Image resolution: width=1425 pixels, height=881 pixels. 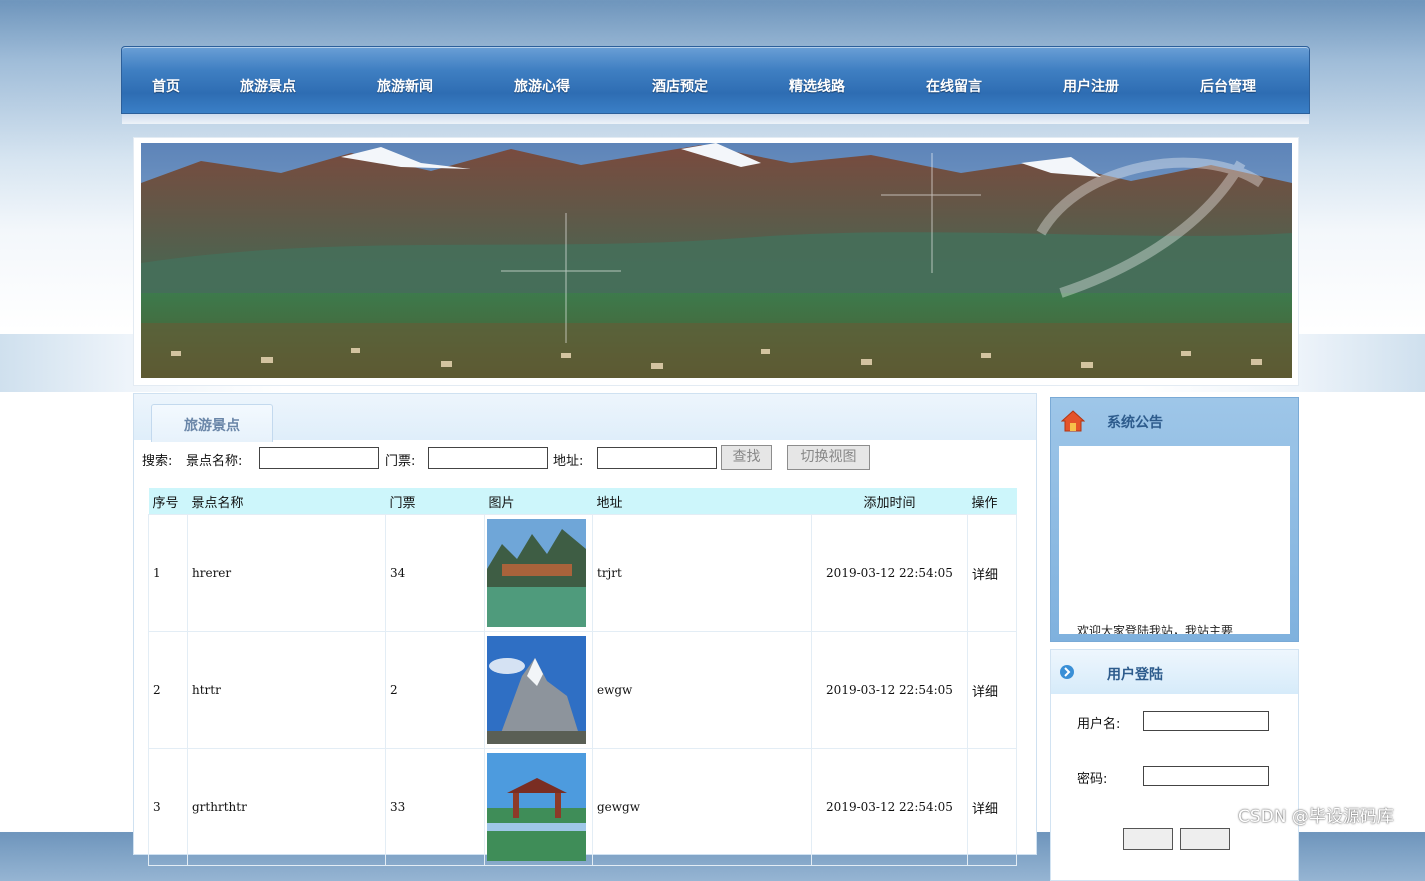 What do you see at coordinates (168, 690) in the screenshot?
I see `cell-no: 2` at bounding box center [168, 690].